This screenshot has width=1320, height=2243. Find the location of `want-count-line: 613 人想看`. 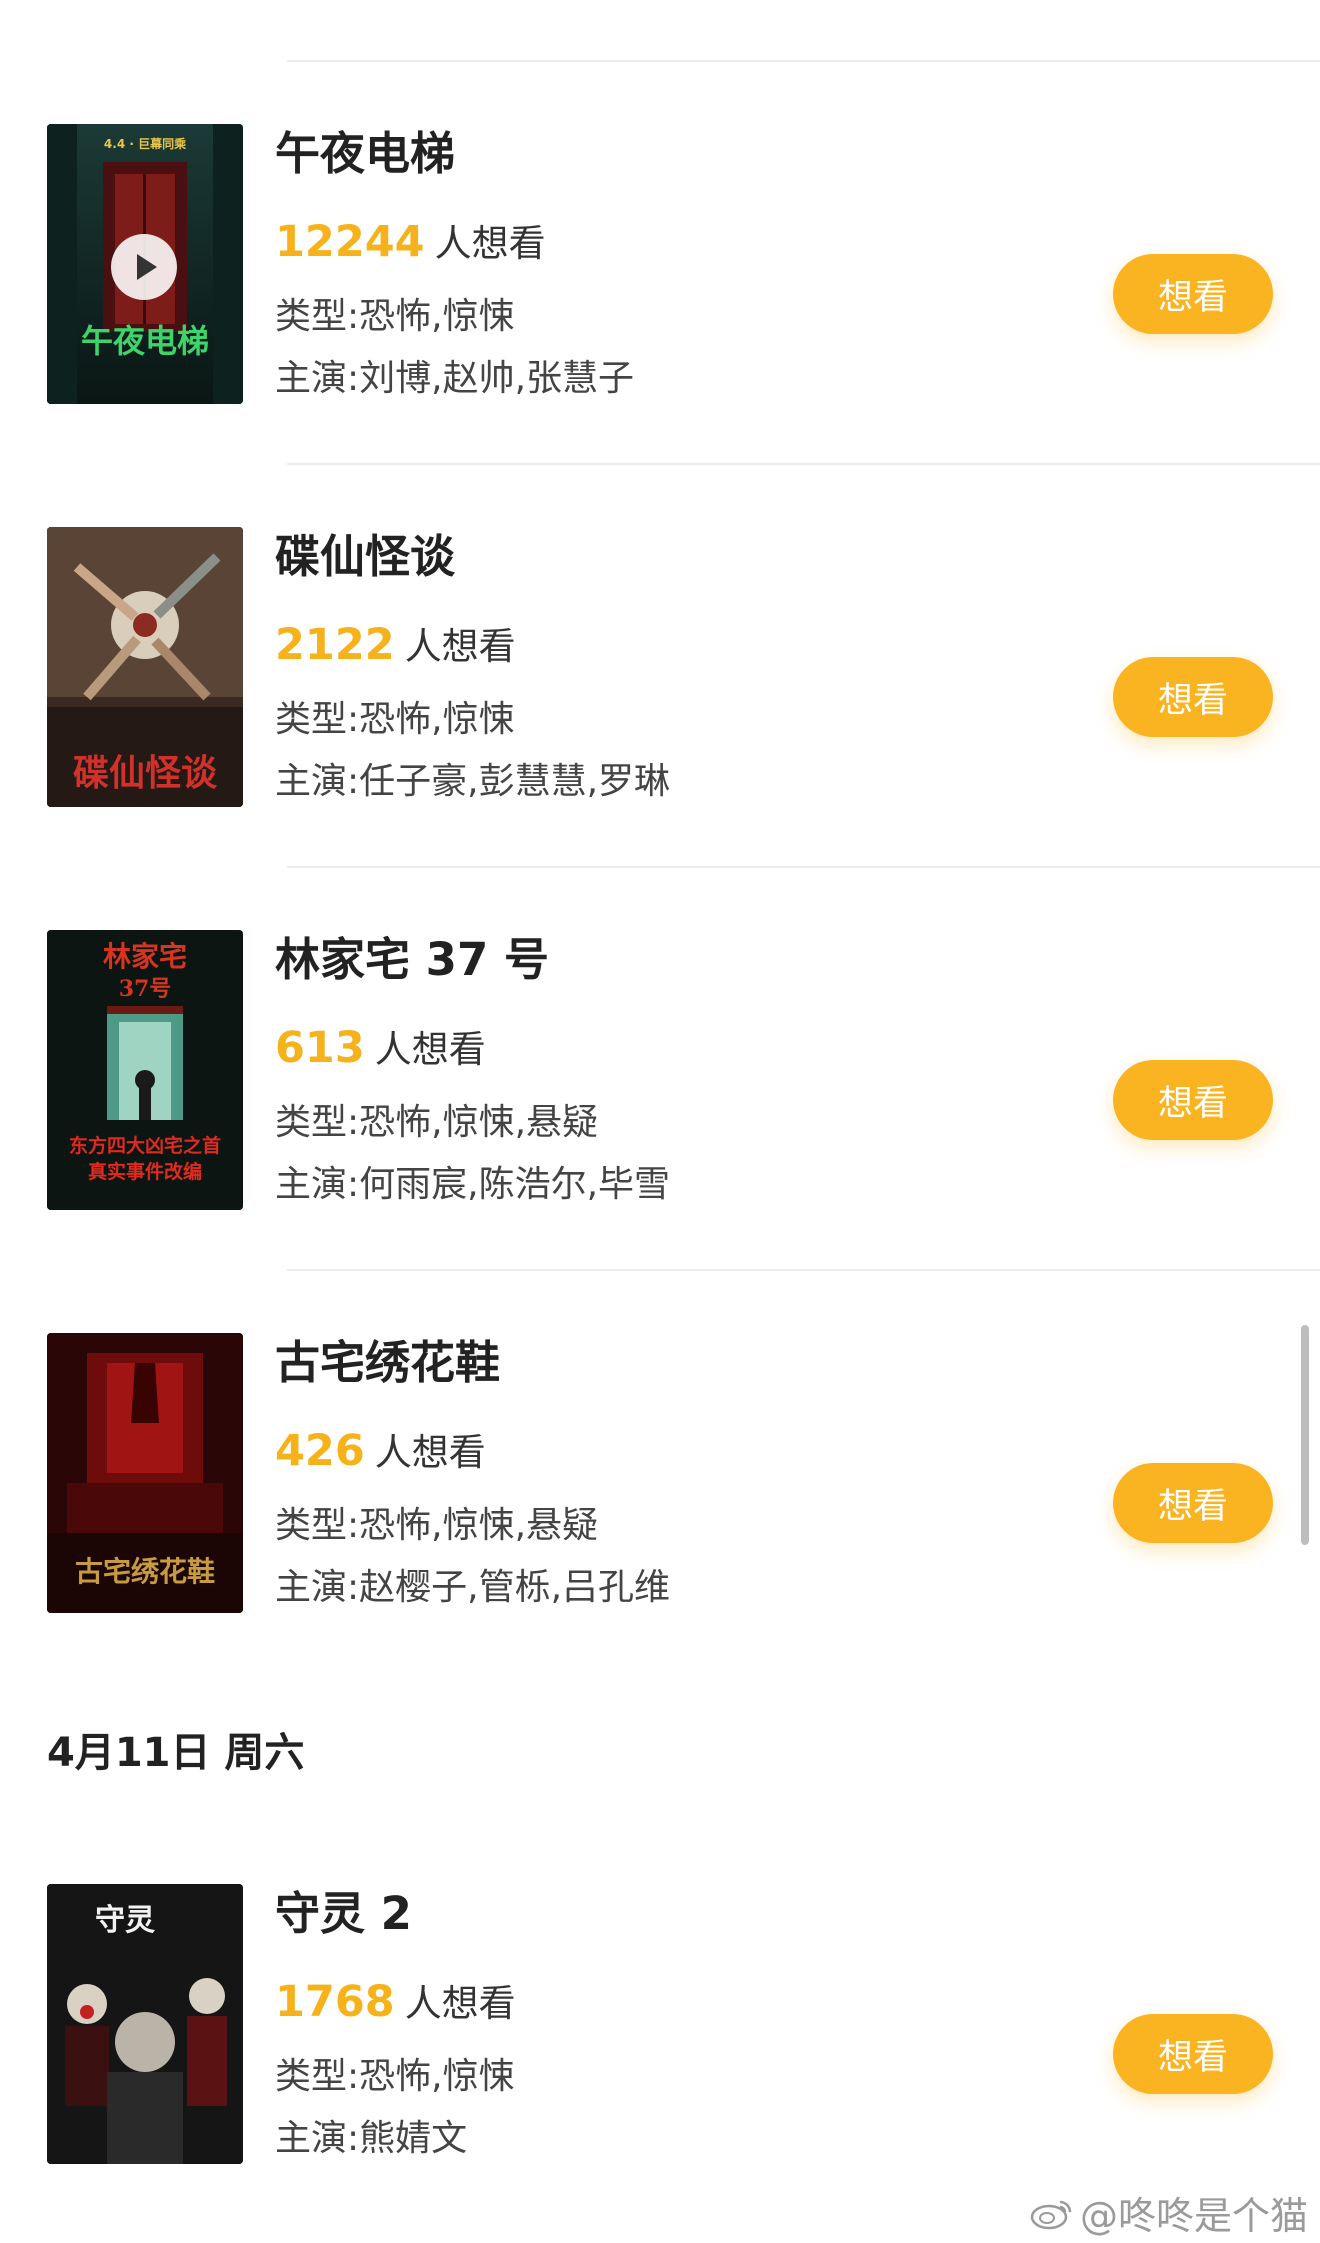

want-count-line: 613 人想看 is located at coordinates (380, 1052).